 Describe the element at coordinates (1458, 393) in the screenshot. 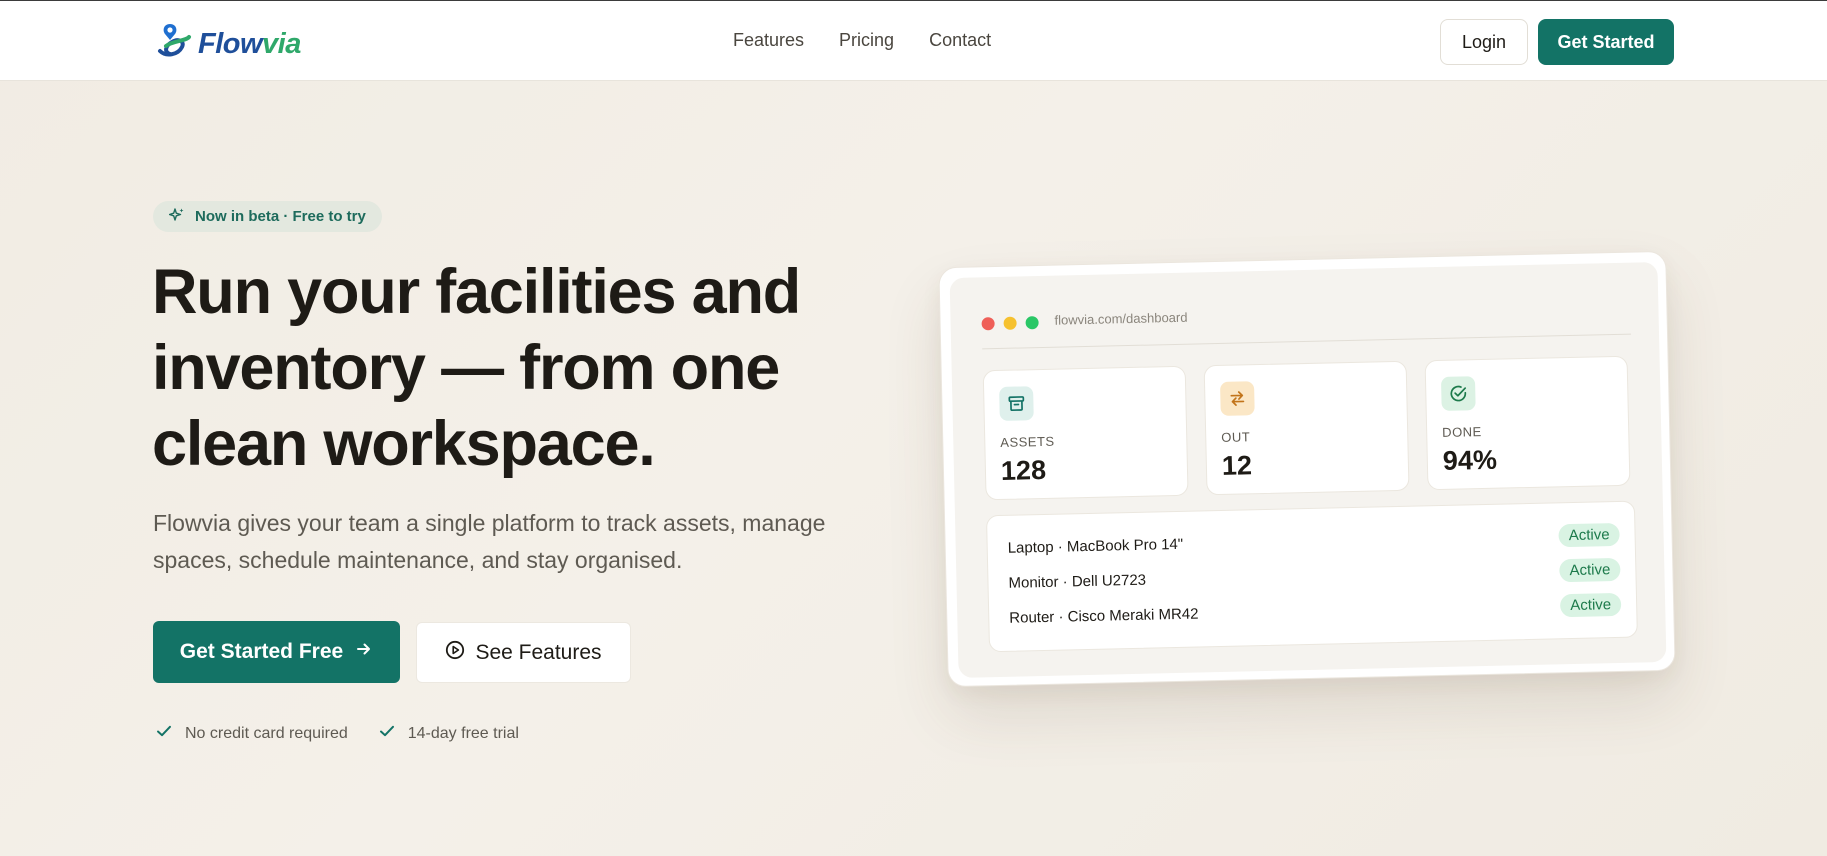

I see `check-circle-icon` at that location.